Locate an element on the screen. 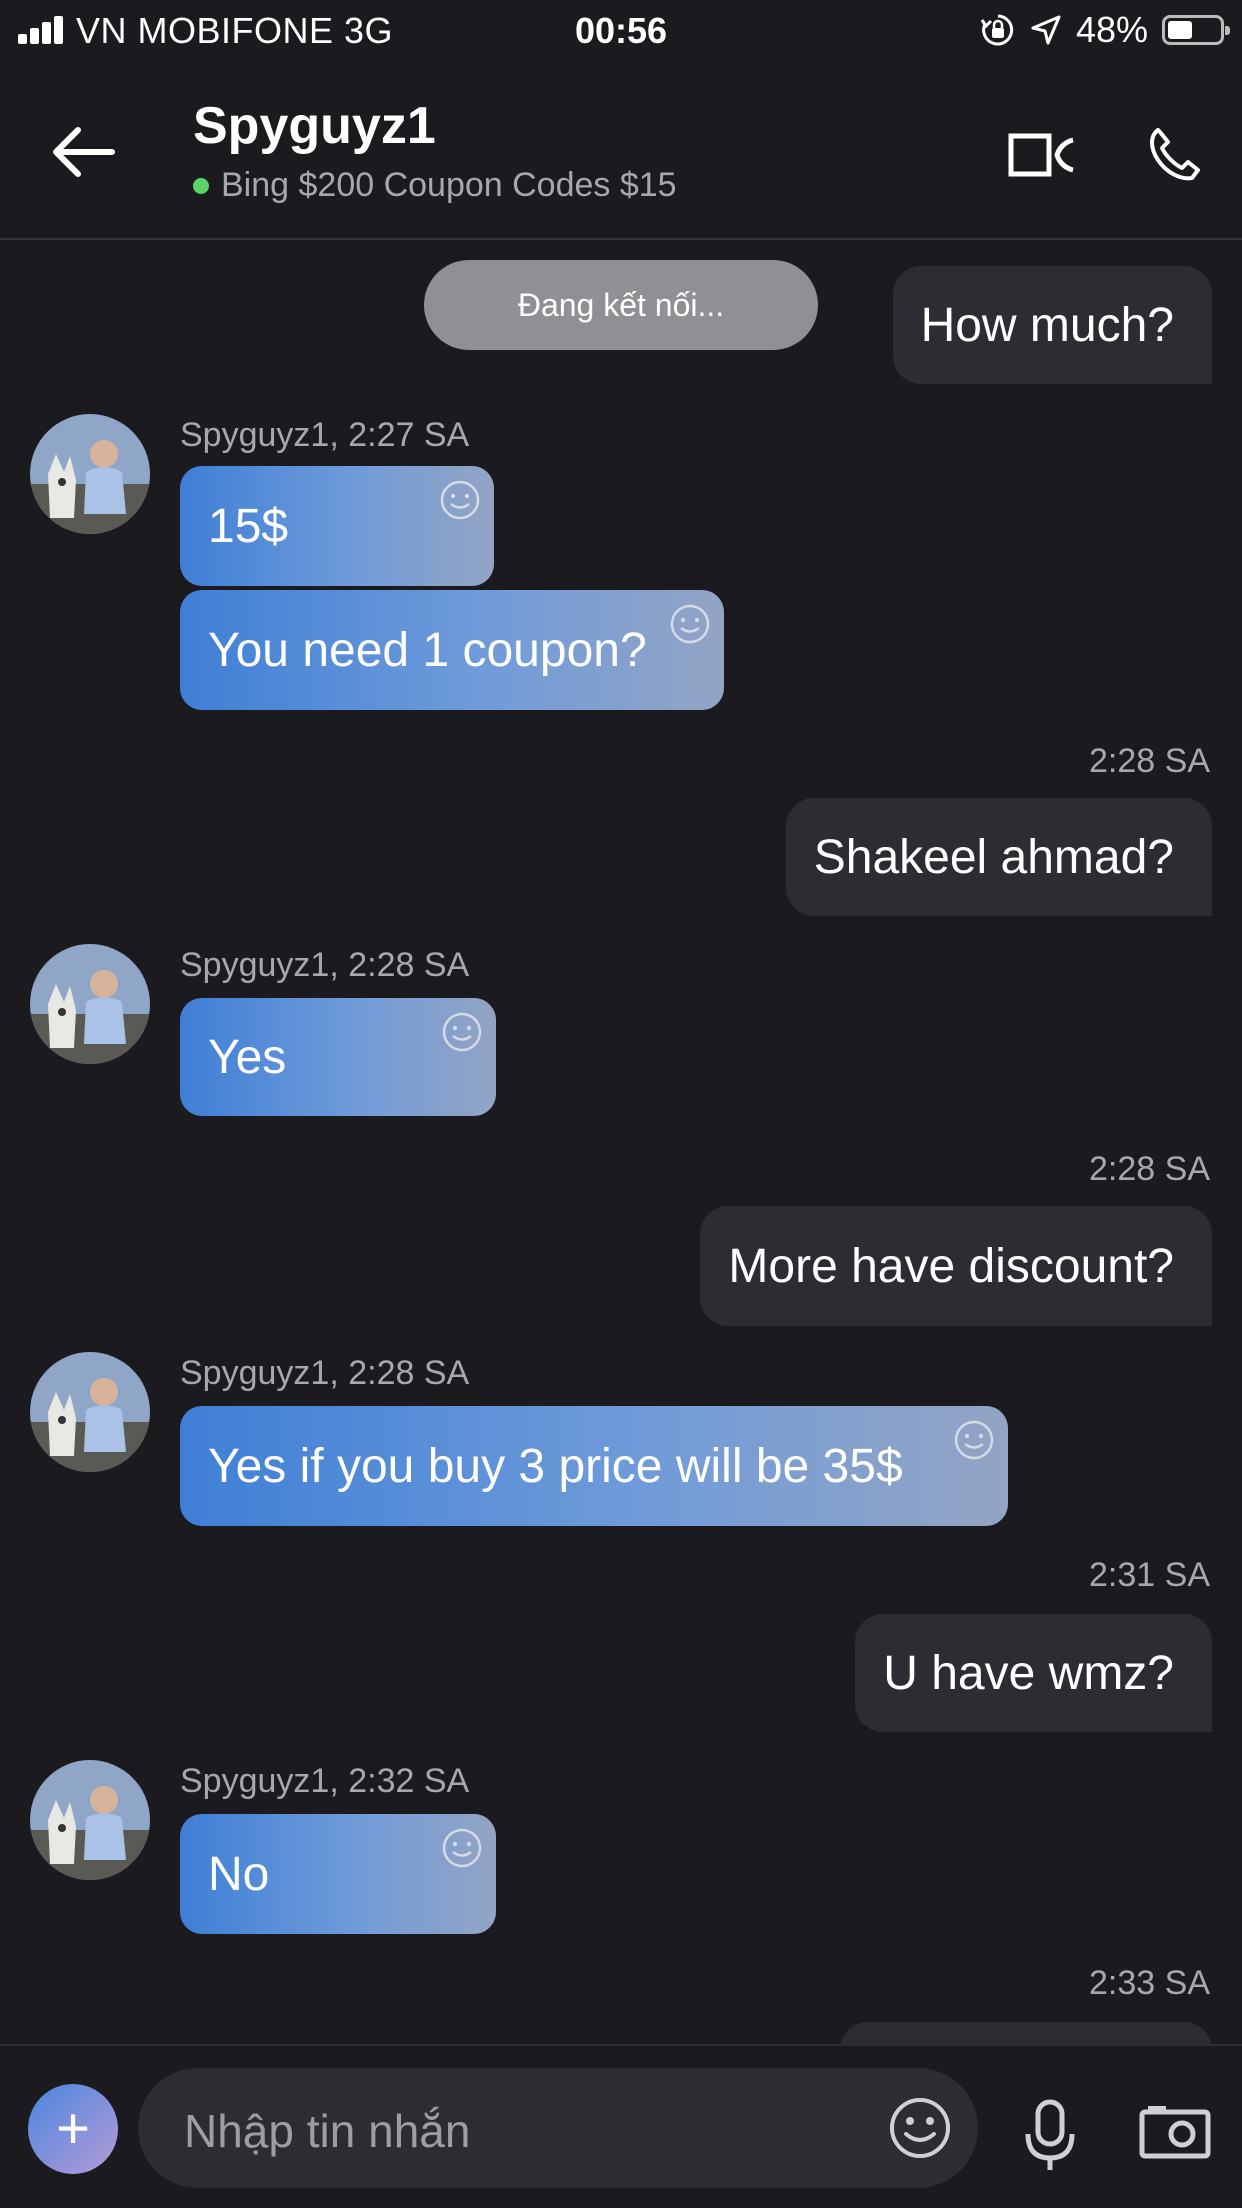  incoming-message: Yes is located at coordinates (338, 1057).